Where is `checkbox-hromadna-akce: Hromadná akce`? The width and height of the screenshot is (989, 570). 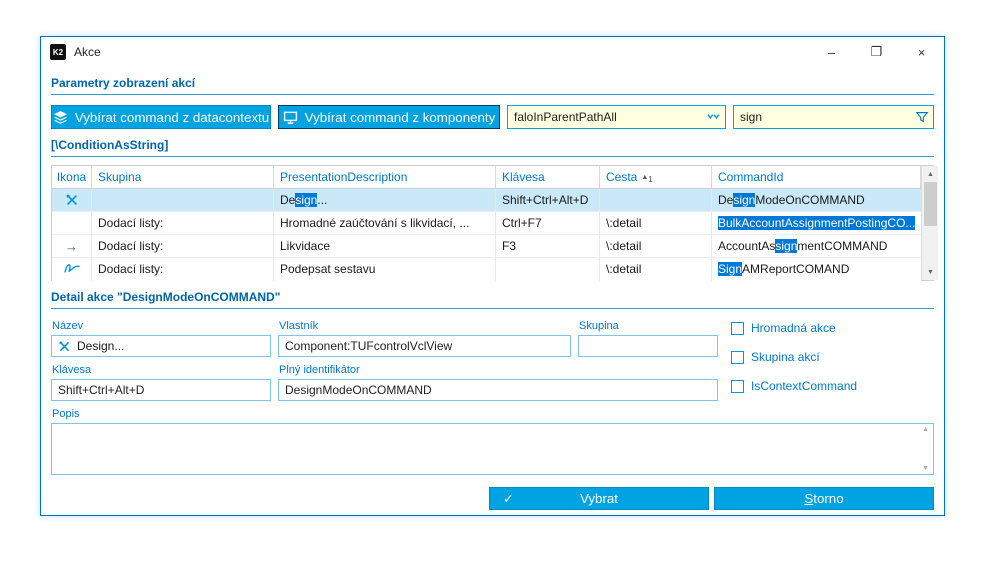
checkbox-hromadna-akce: Hromadná akce is located at coordinates (794, 328).